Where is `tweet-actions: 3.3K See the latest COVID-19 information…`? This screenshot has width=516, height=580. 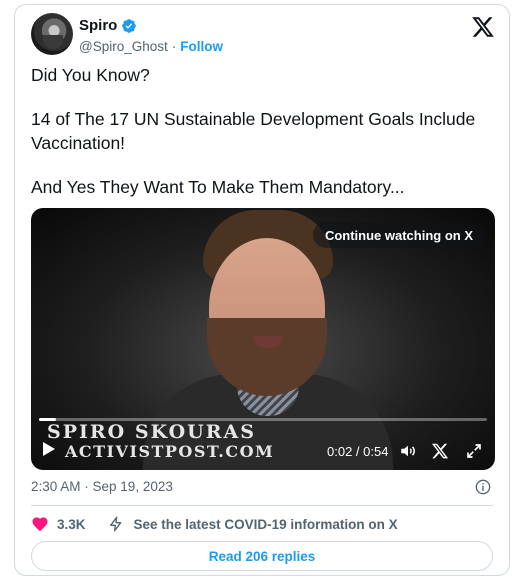 tweet-actions: 3.3K See the latest COVID-19 information… is located at coordinates (214, 524).